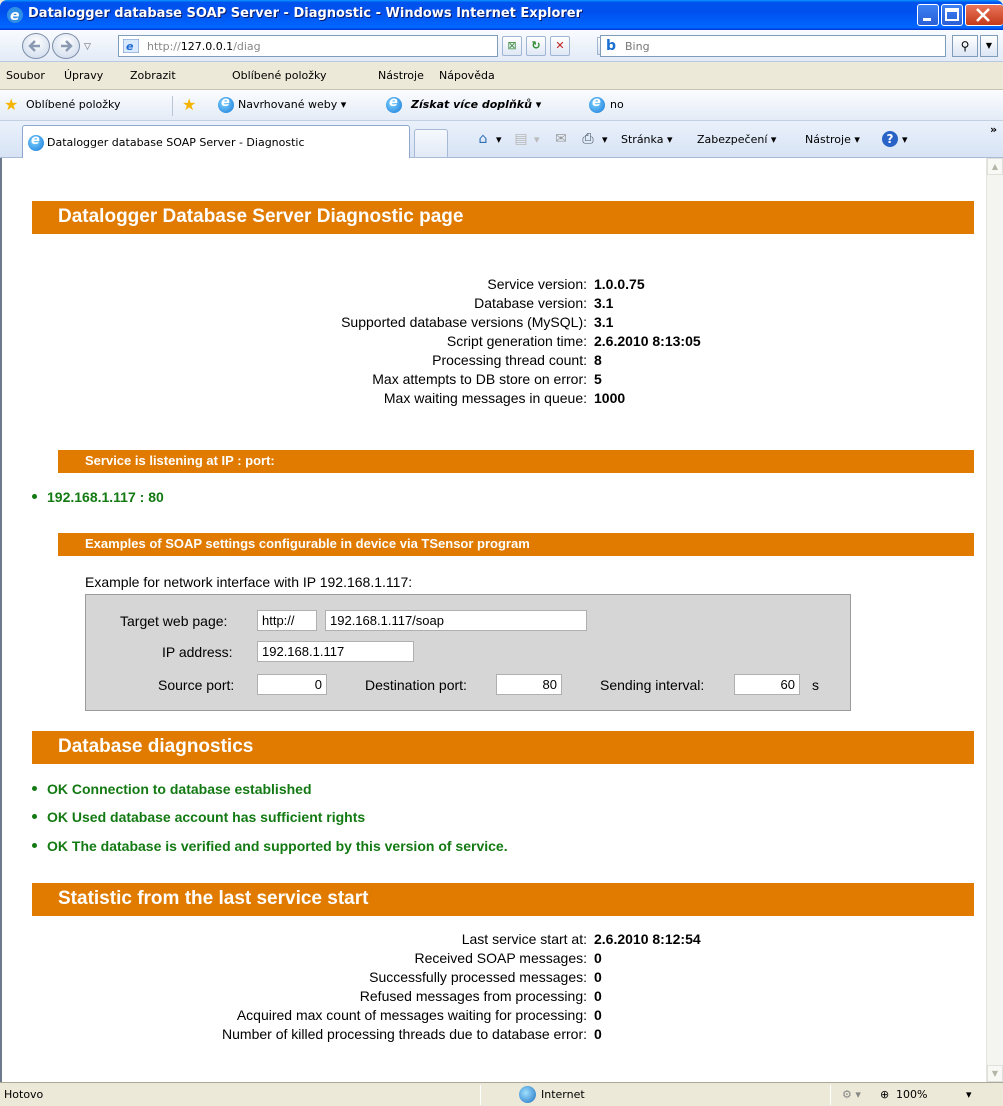 This screenshot has width=1003, height=1106. I want to click on help-dropdown-icon: ▾, so click(905, 139).